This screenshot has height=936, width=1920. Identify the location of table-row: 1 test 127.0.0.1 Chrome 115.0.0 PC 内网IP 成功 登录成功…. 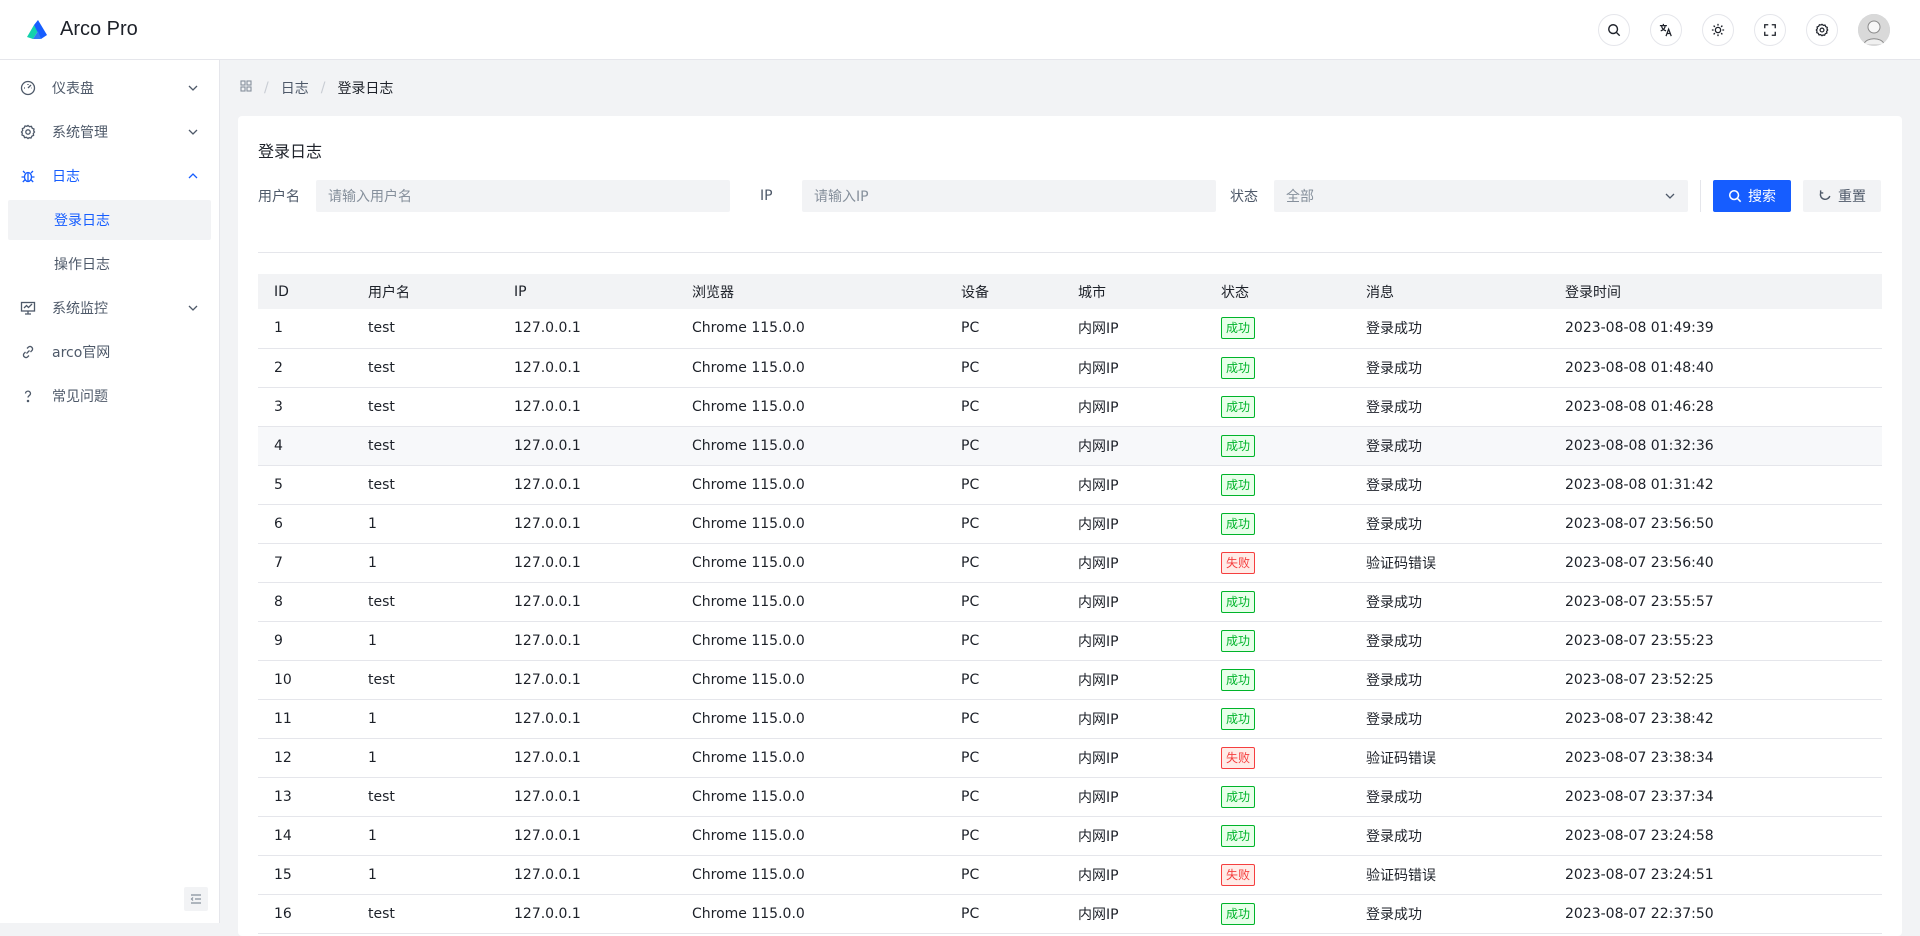
(1070, 329).